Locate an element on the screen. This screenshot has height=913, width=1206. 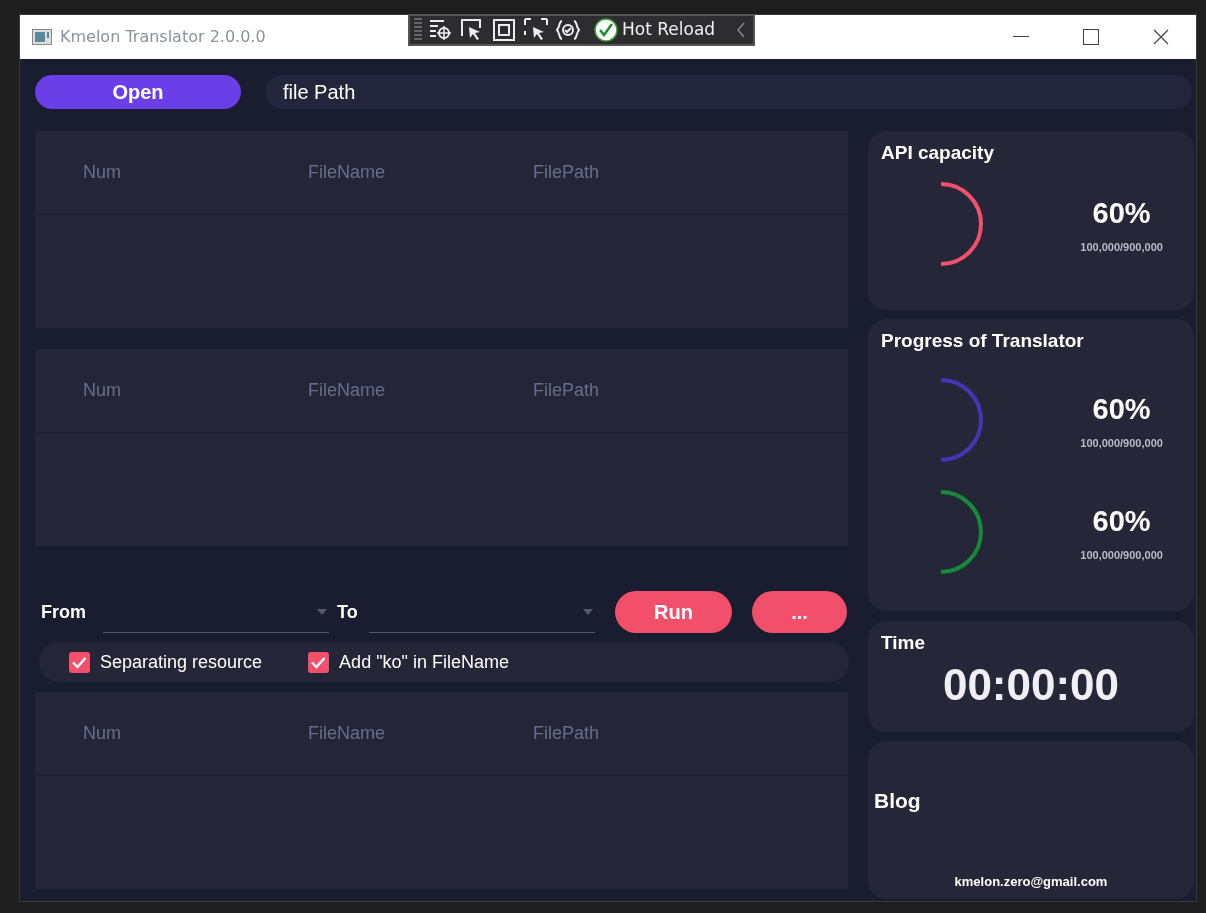
chevron-icon is located at coordinates (741, 30).